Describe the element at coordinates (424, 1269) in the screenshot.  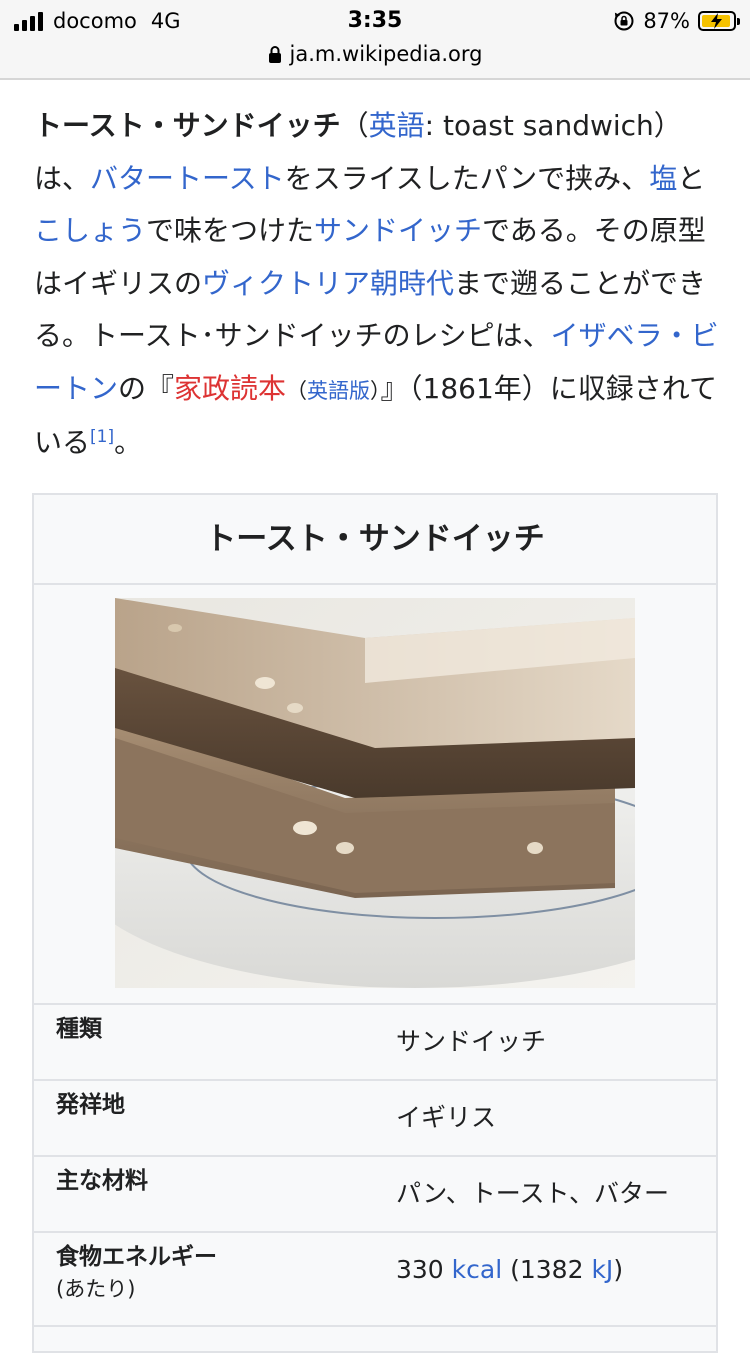
I see `energy-kcal-number: 330` at that location.